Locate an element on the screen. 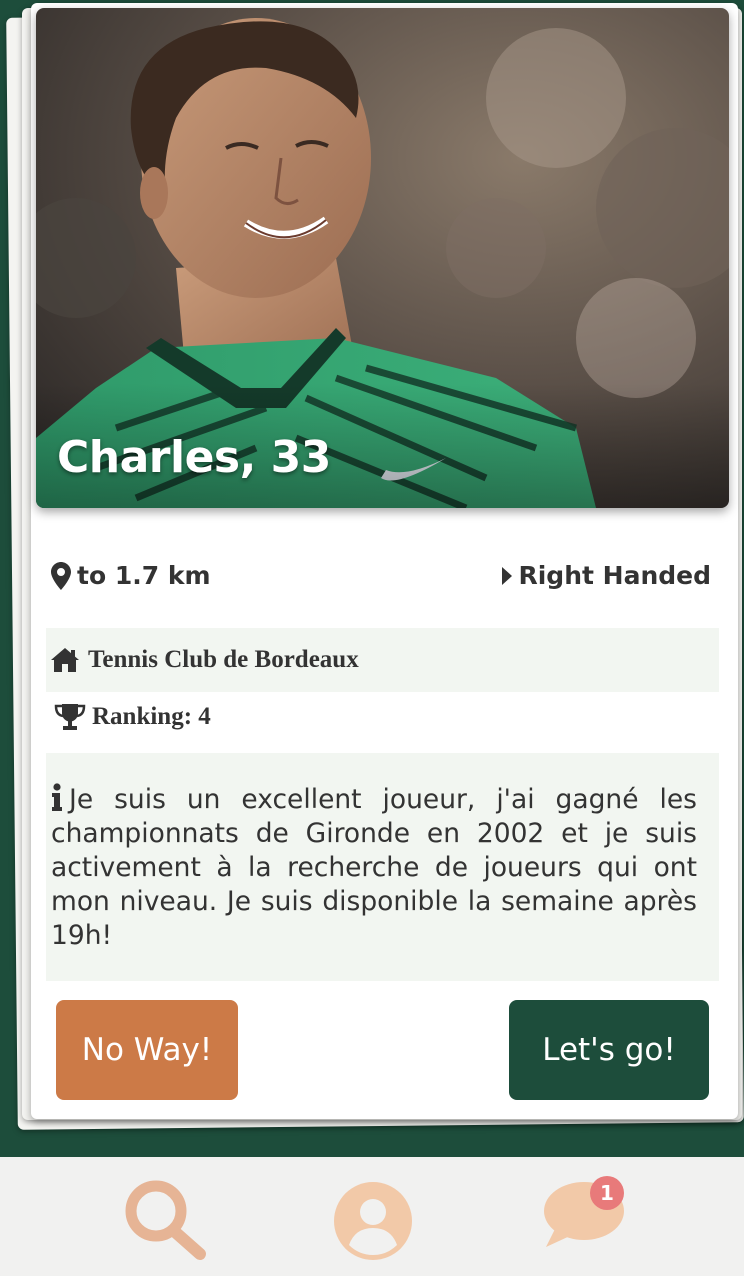 Image resolution: width=744 pixels, height=1276 pixels. distance-info: to 1.7 km is located at coordinates (131, 575).